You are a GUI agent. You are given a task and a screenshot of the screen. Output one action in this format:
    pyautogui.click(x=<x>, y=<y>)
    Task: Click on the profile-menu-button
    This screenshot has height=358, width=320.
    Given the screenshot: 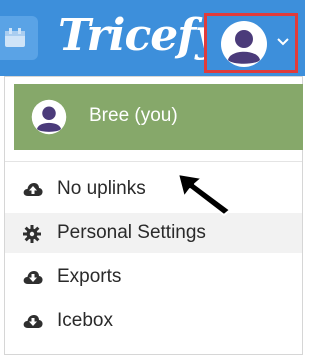 What is the action you would take?
    pyautogui.click(x=251, y=43)
    